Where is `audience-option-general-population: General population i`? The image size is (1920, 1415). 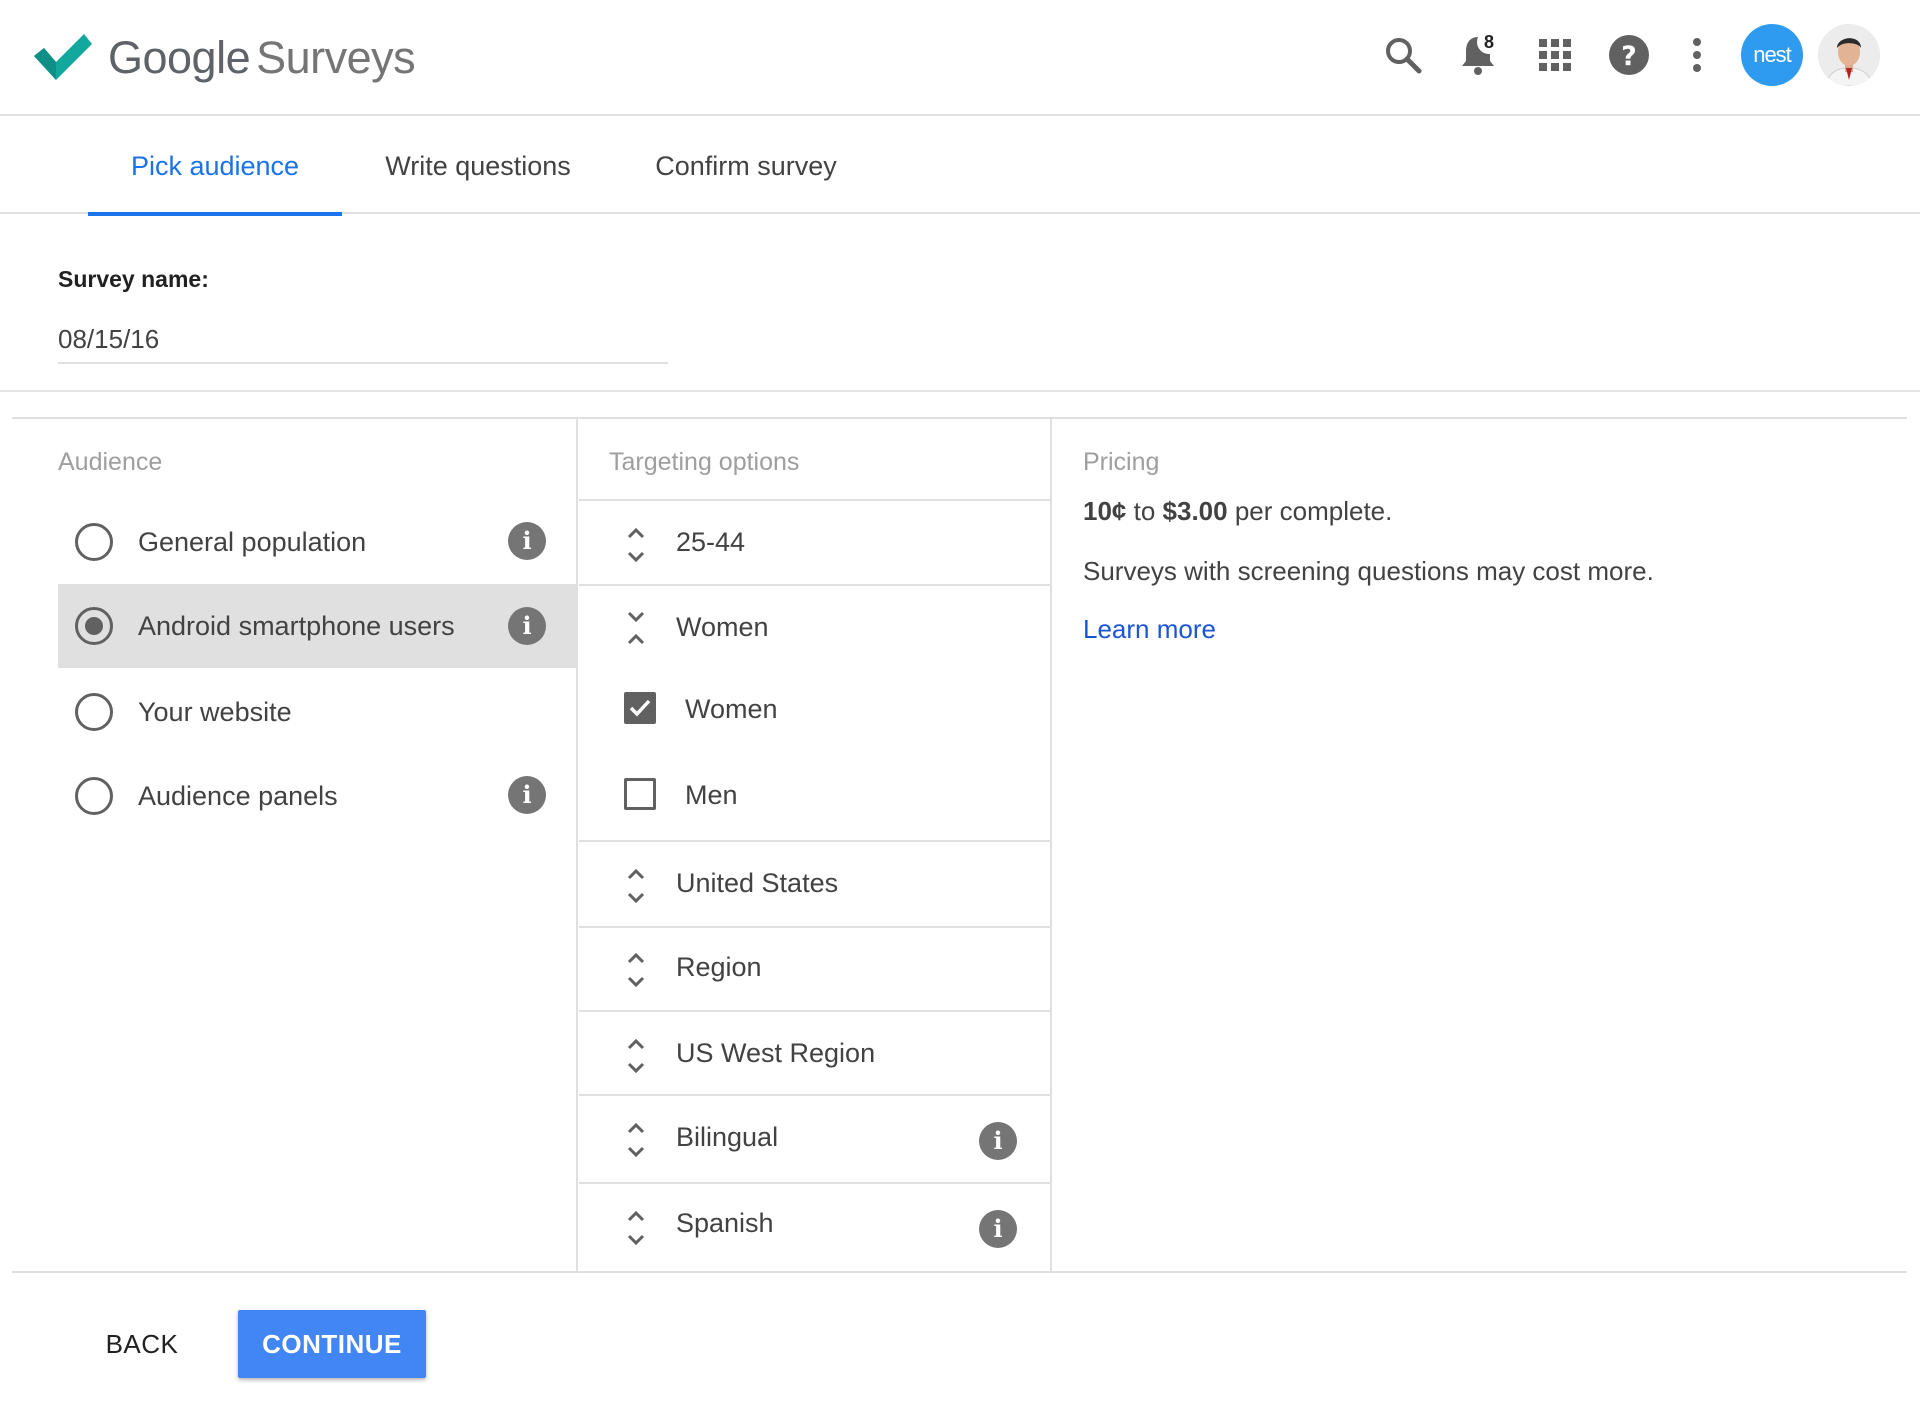 audience-option-general-population: General population i is located at coordinates (317, 542).